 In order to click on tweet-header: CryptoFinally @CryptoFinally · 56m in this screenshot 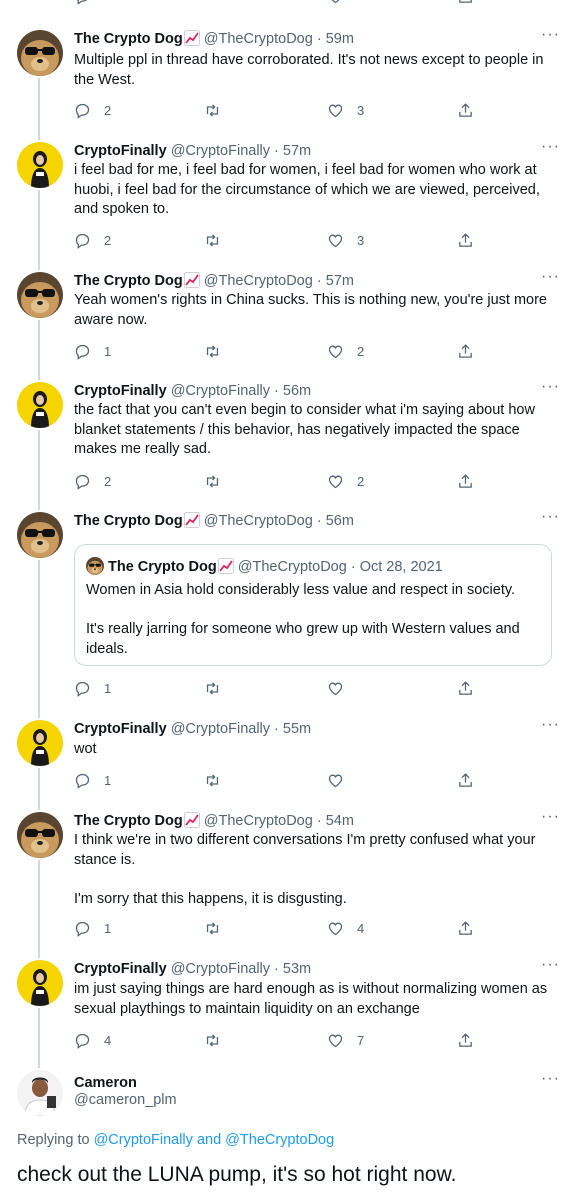, I will do `click(192, 391)`.